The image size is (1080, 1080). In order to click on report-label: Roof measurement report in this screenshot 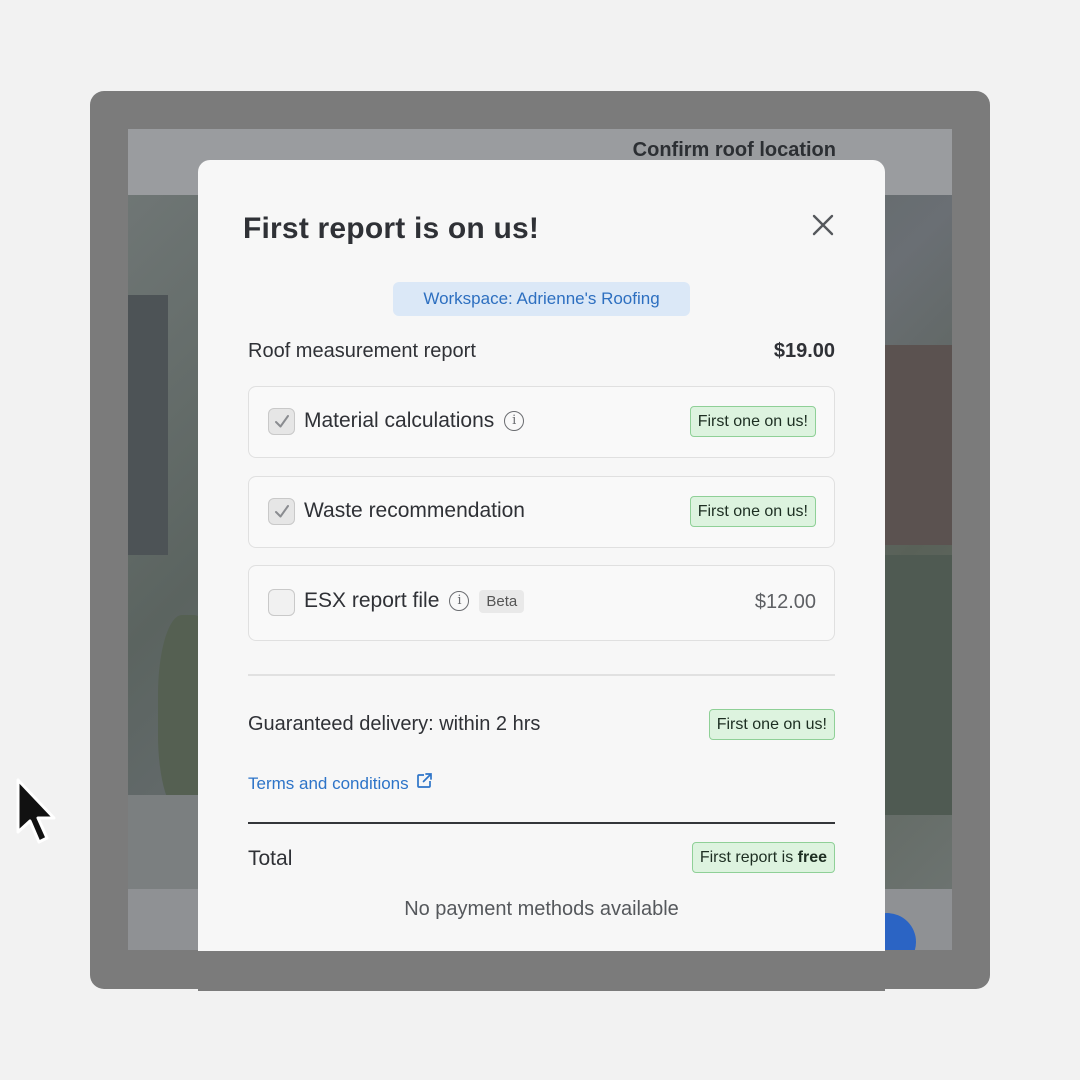, I will do `click(362, 351)`.